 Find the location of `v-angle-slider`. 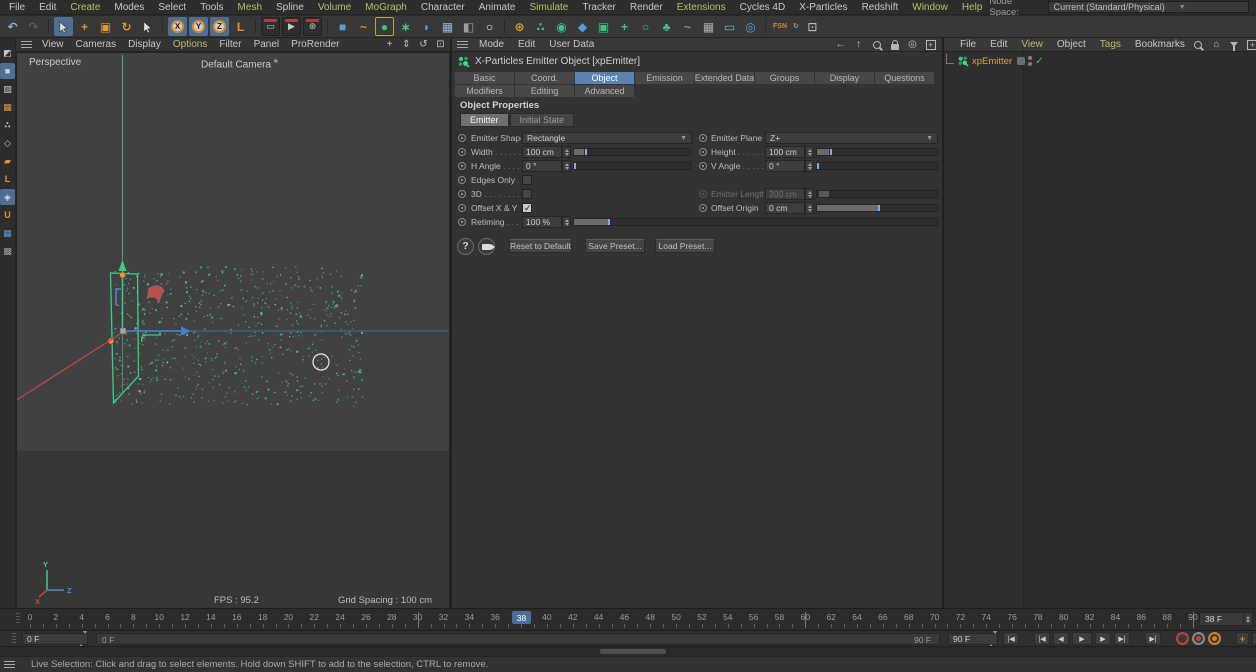

v-angle-slider is located at coordinates (877, 166).